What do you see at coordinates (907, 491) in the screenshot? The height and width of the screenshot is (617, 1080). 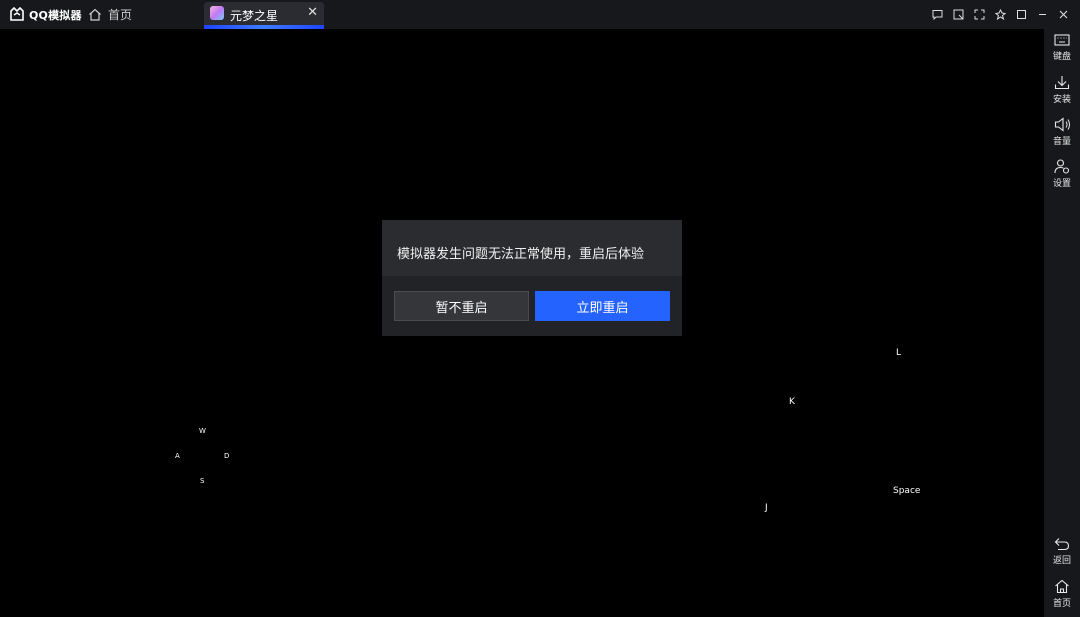 I see `key-label-space: Space` at bounding box center [907, 491].